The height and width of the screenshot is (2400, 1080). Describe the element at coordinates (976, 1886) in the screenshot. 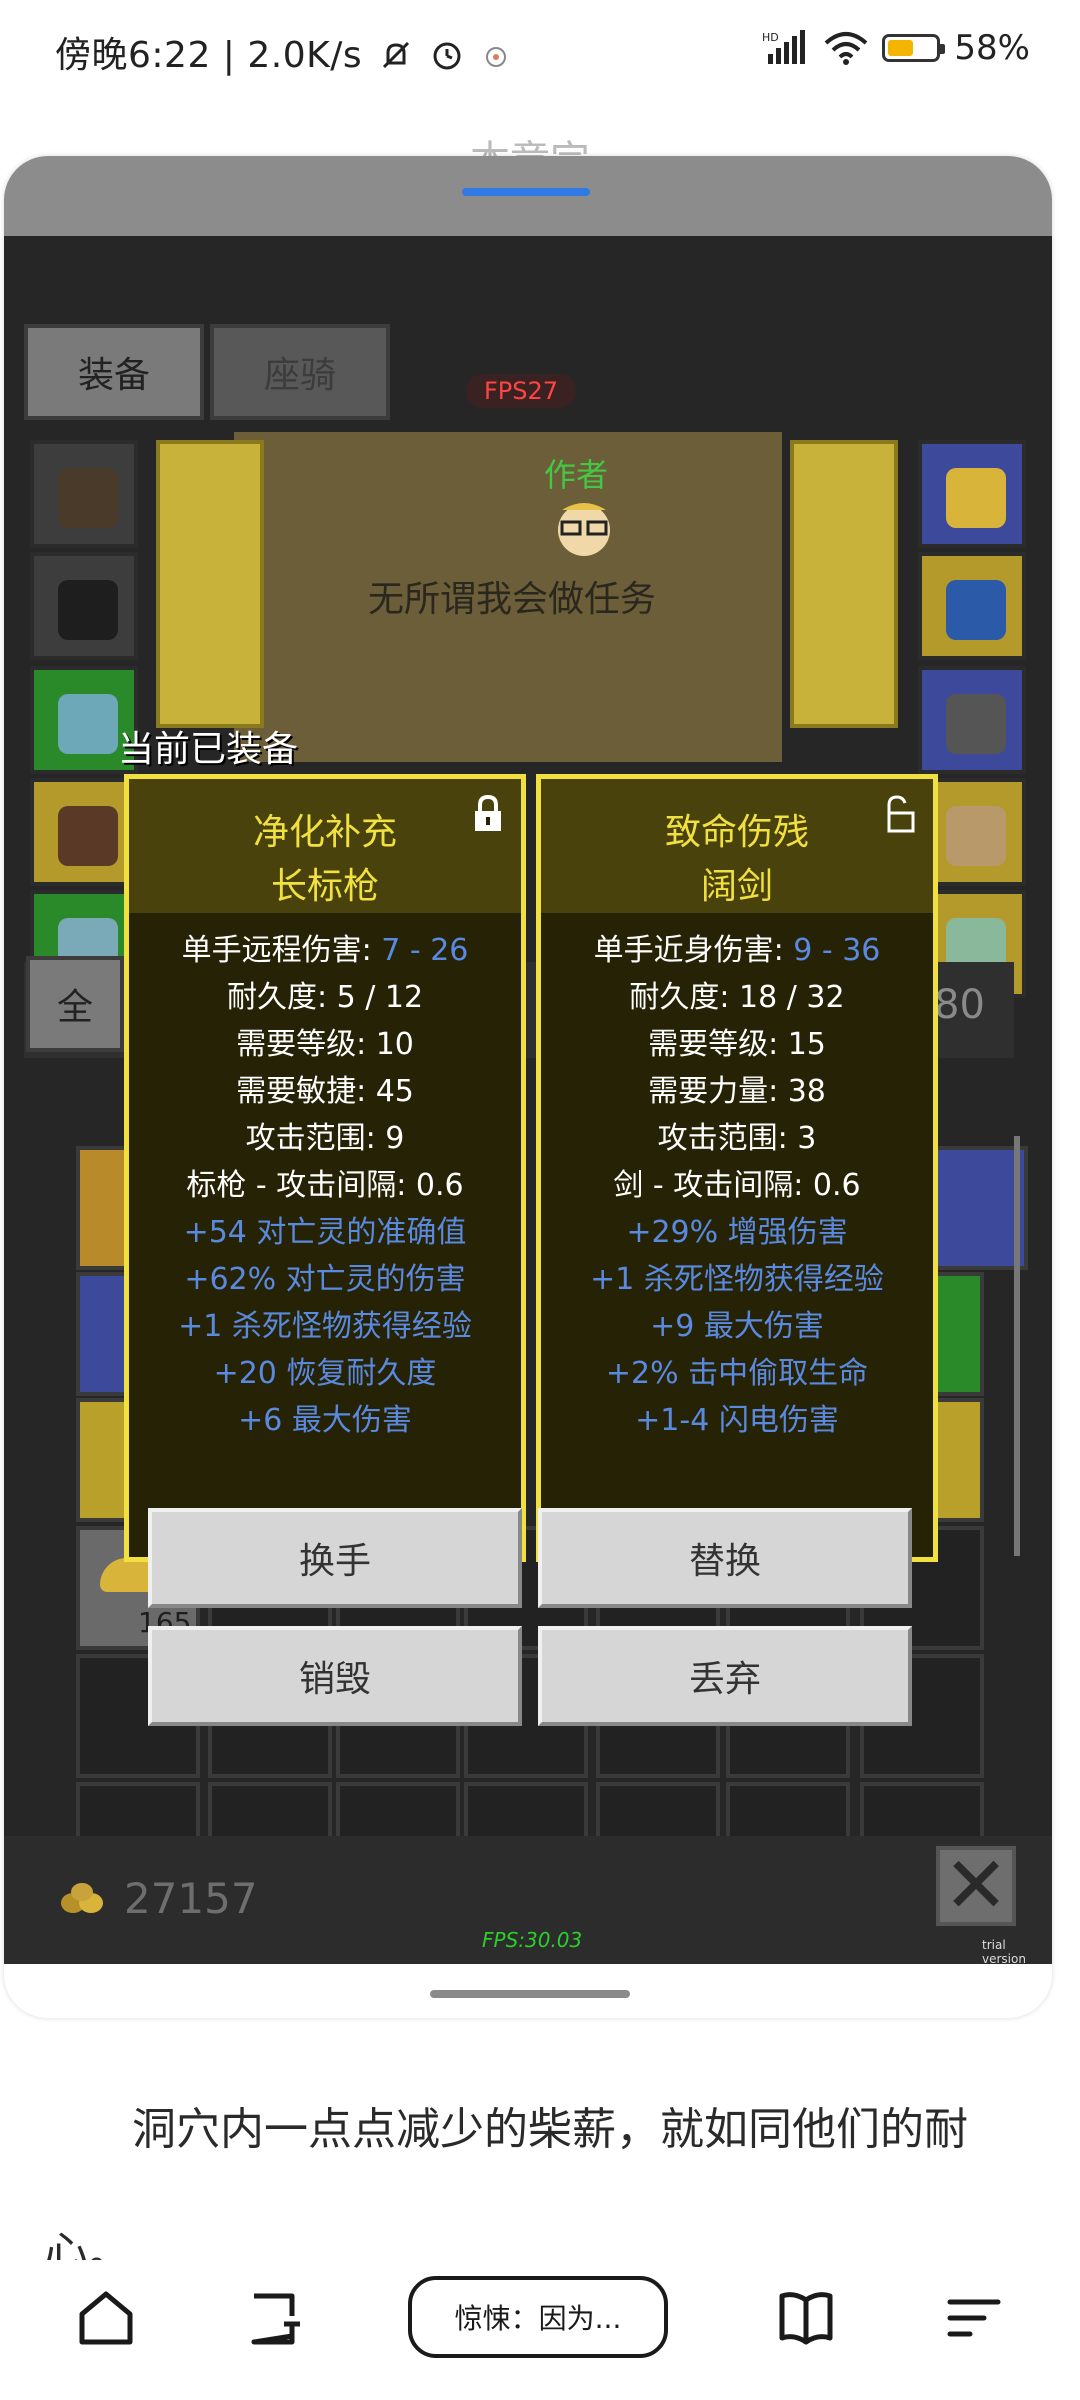

I see `close-button: ✕` at that location.